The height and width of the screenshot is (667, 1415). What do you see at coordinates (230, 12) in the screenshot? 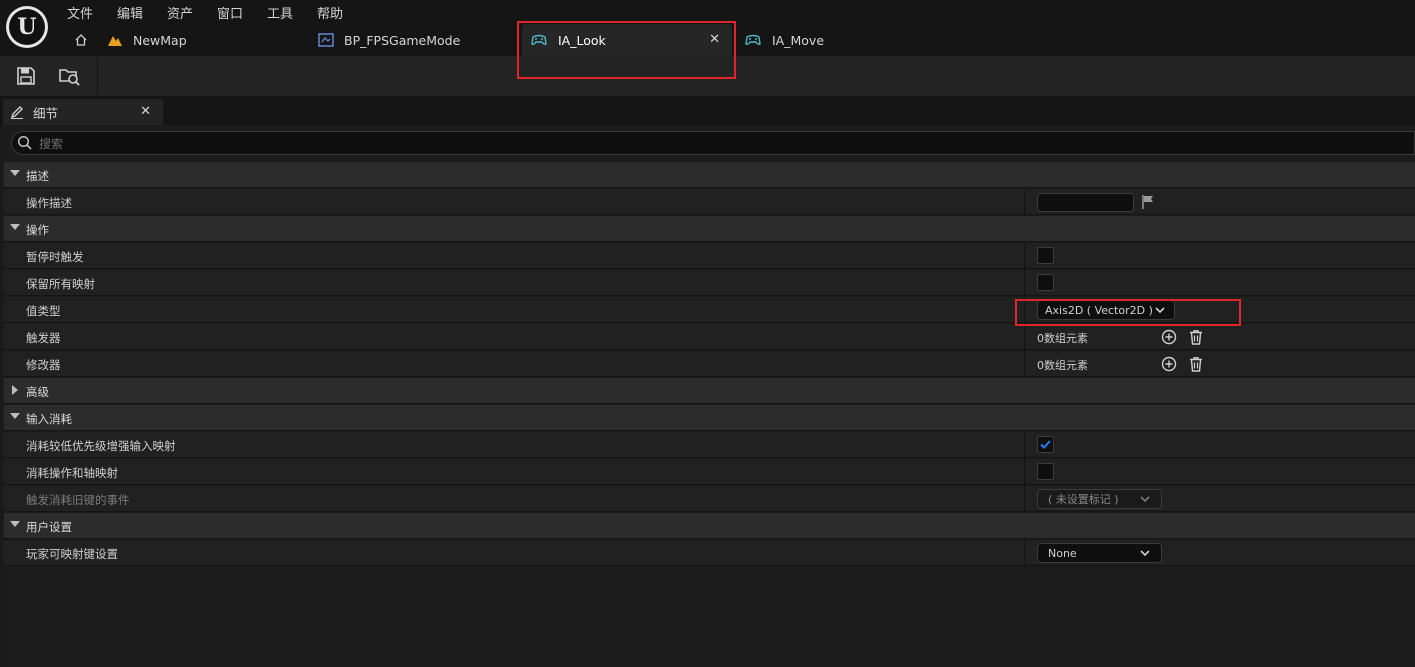
I see `menu-window: 窗口` at bounding box center [230, 12].